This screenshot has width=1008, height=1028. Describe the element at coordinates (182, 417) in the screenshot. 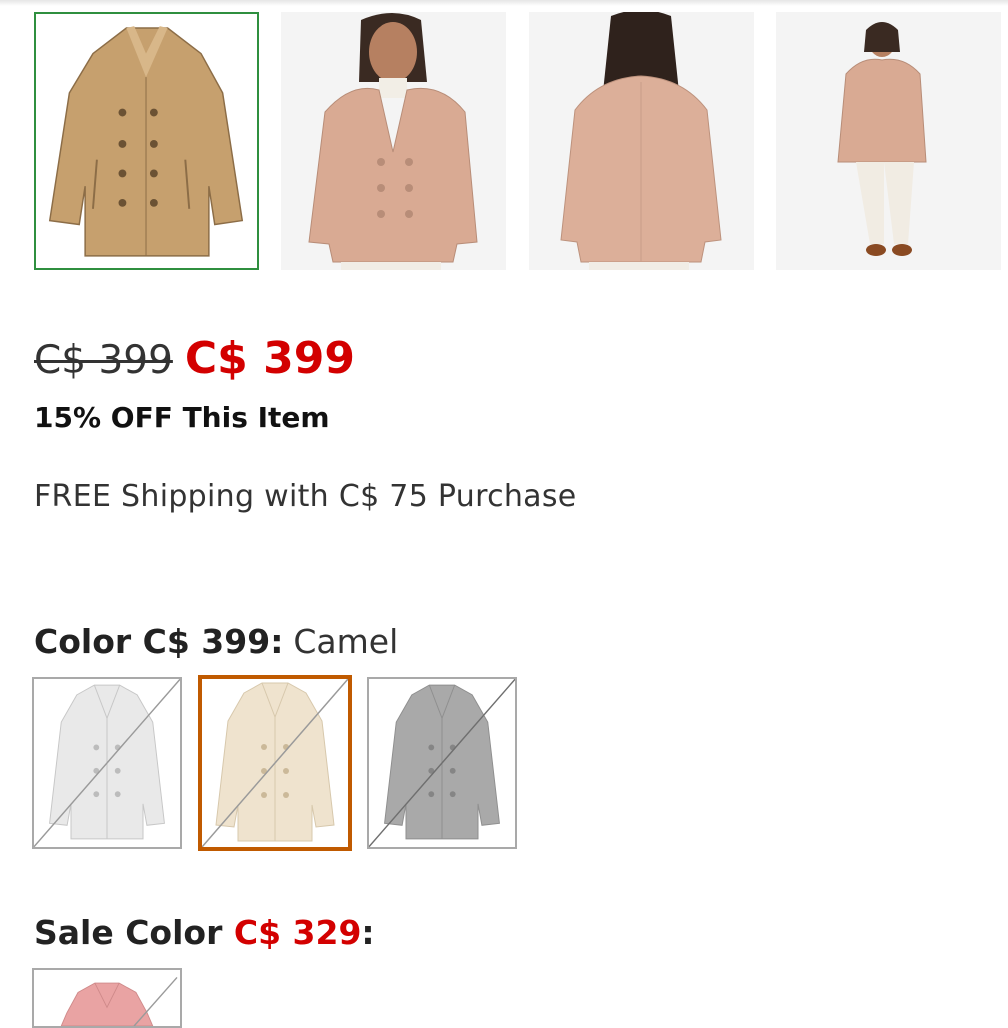

I see `discount-text: 15% OFF This Item` at that location.